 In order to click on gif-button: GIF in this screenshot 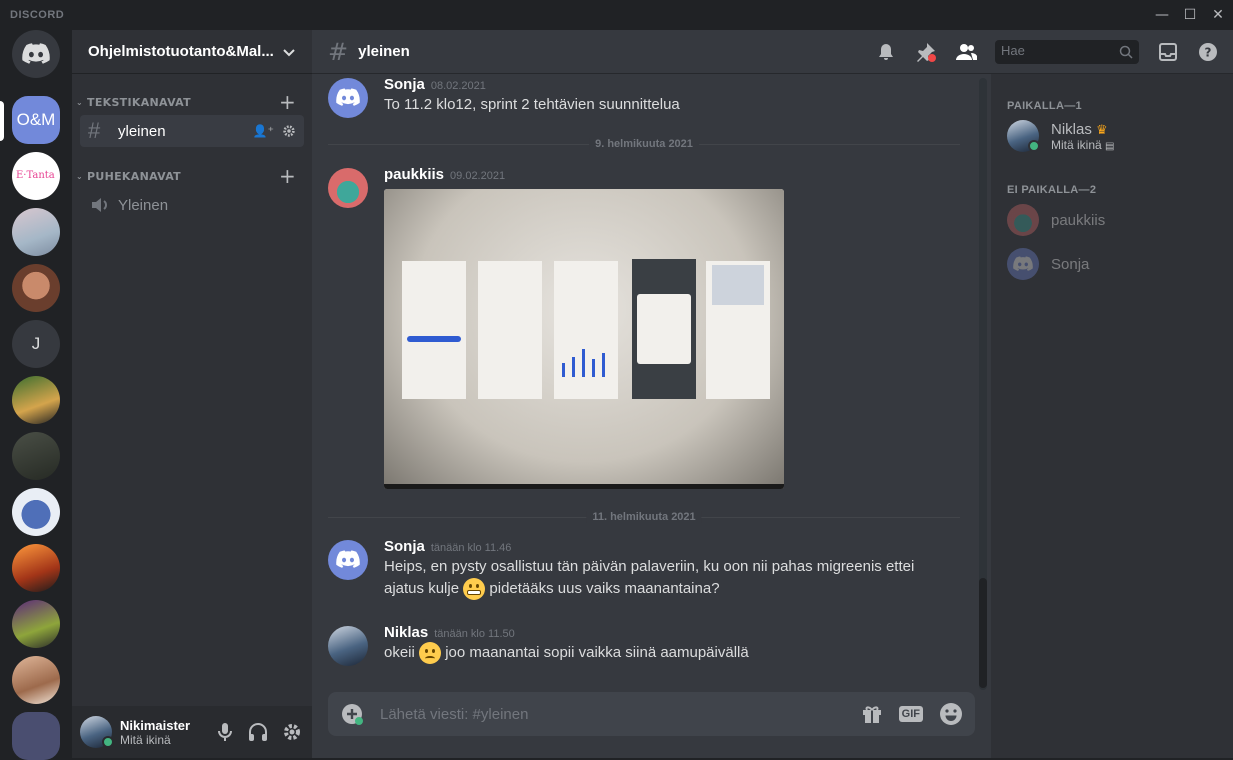, I will do `click(910, 714)`.